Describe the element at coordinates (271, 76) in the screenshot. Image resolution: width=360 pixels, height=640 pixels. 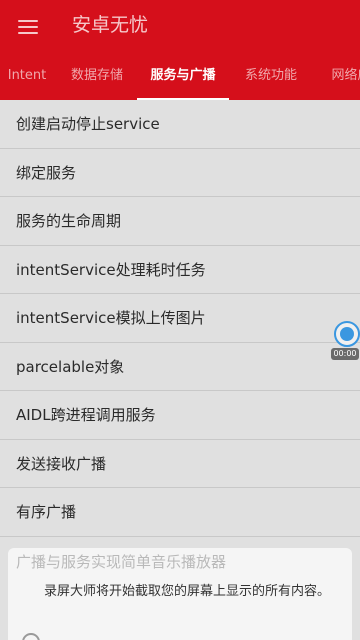
I see `tab-system-functions: 系统功能` at that location.